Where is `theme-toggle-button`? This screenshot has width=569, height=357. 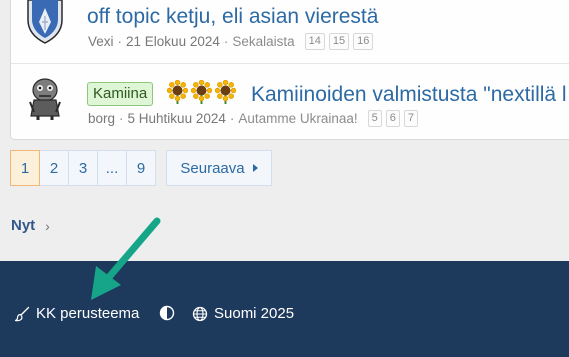
theme-toggle-button is located at coordinates (167, 313).